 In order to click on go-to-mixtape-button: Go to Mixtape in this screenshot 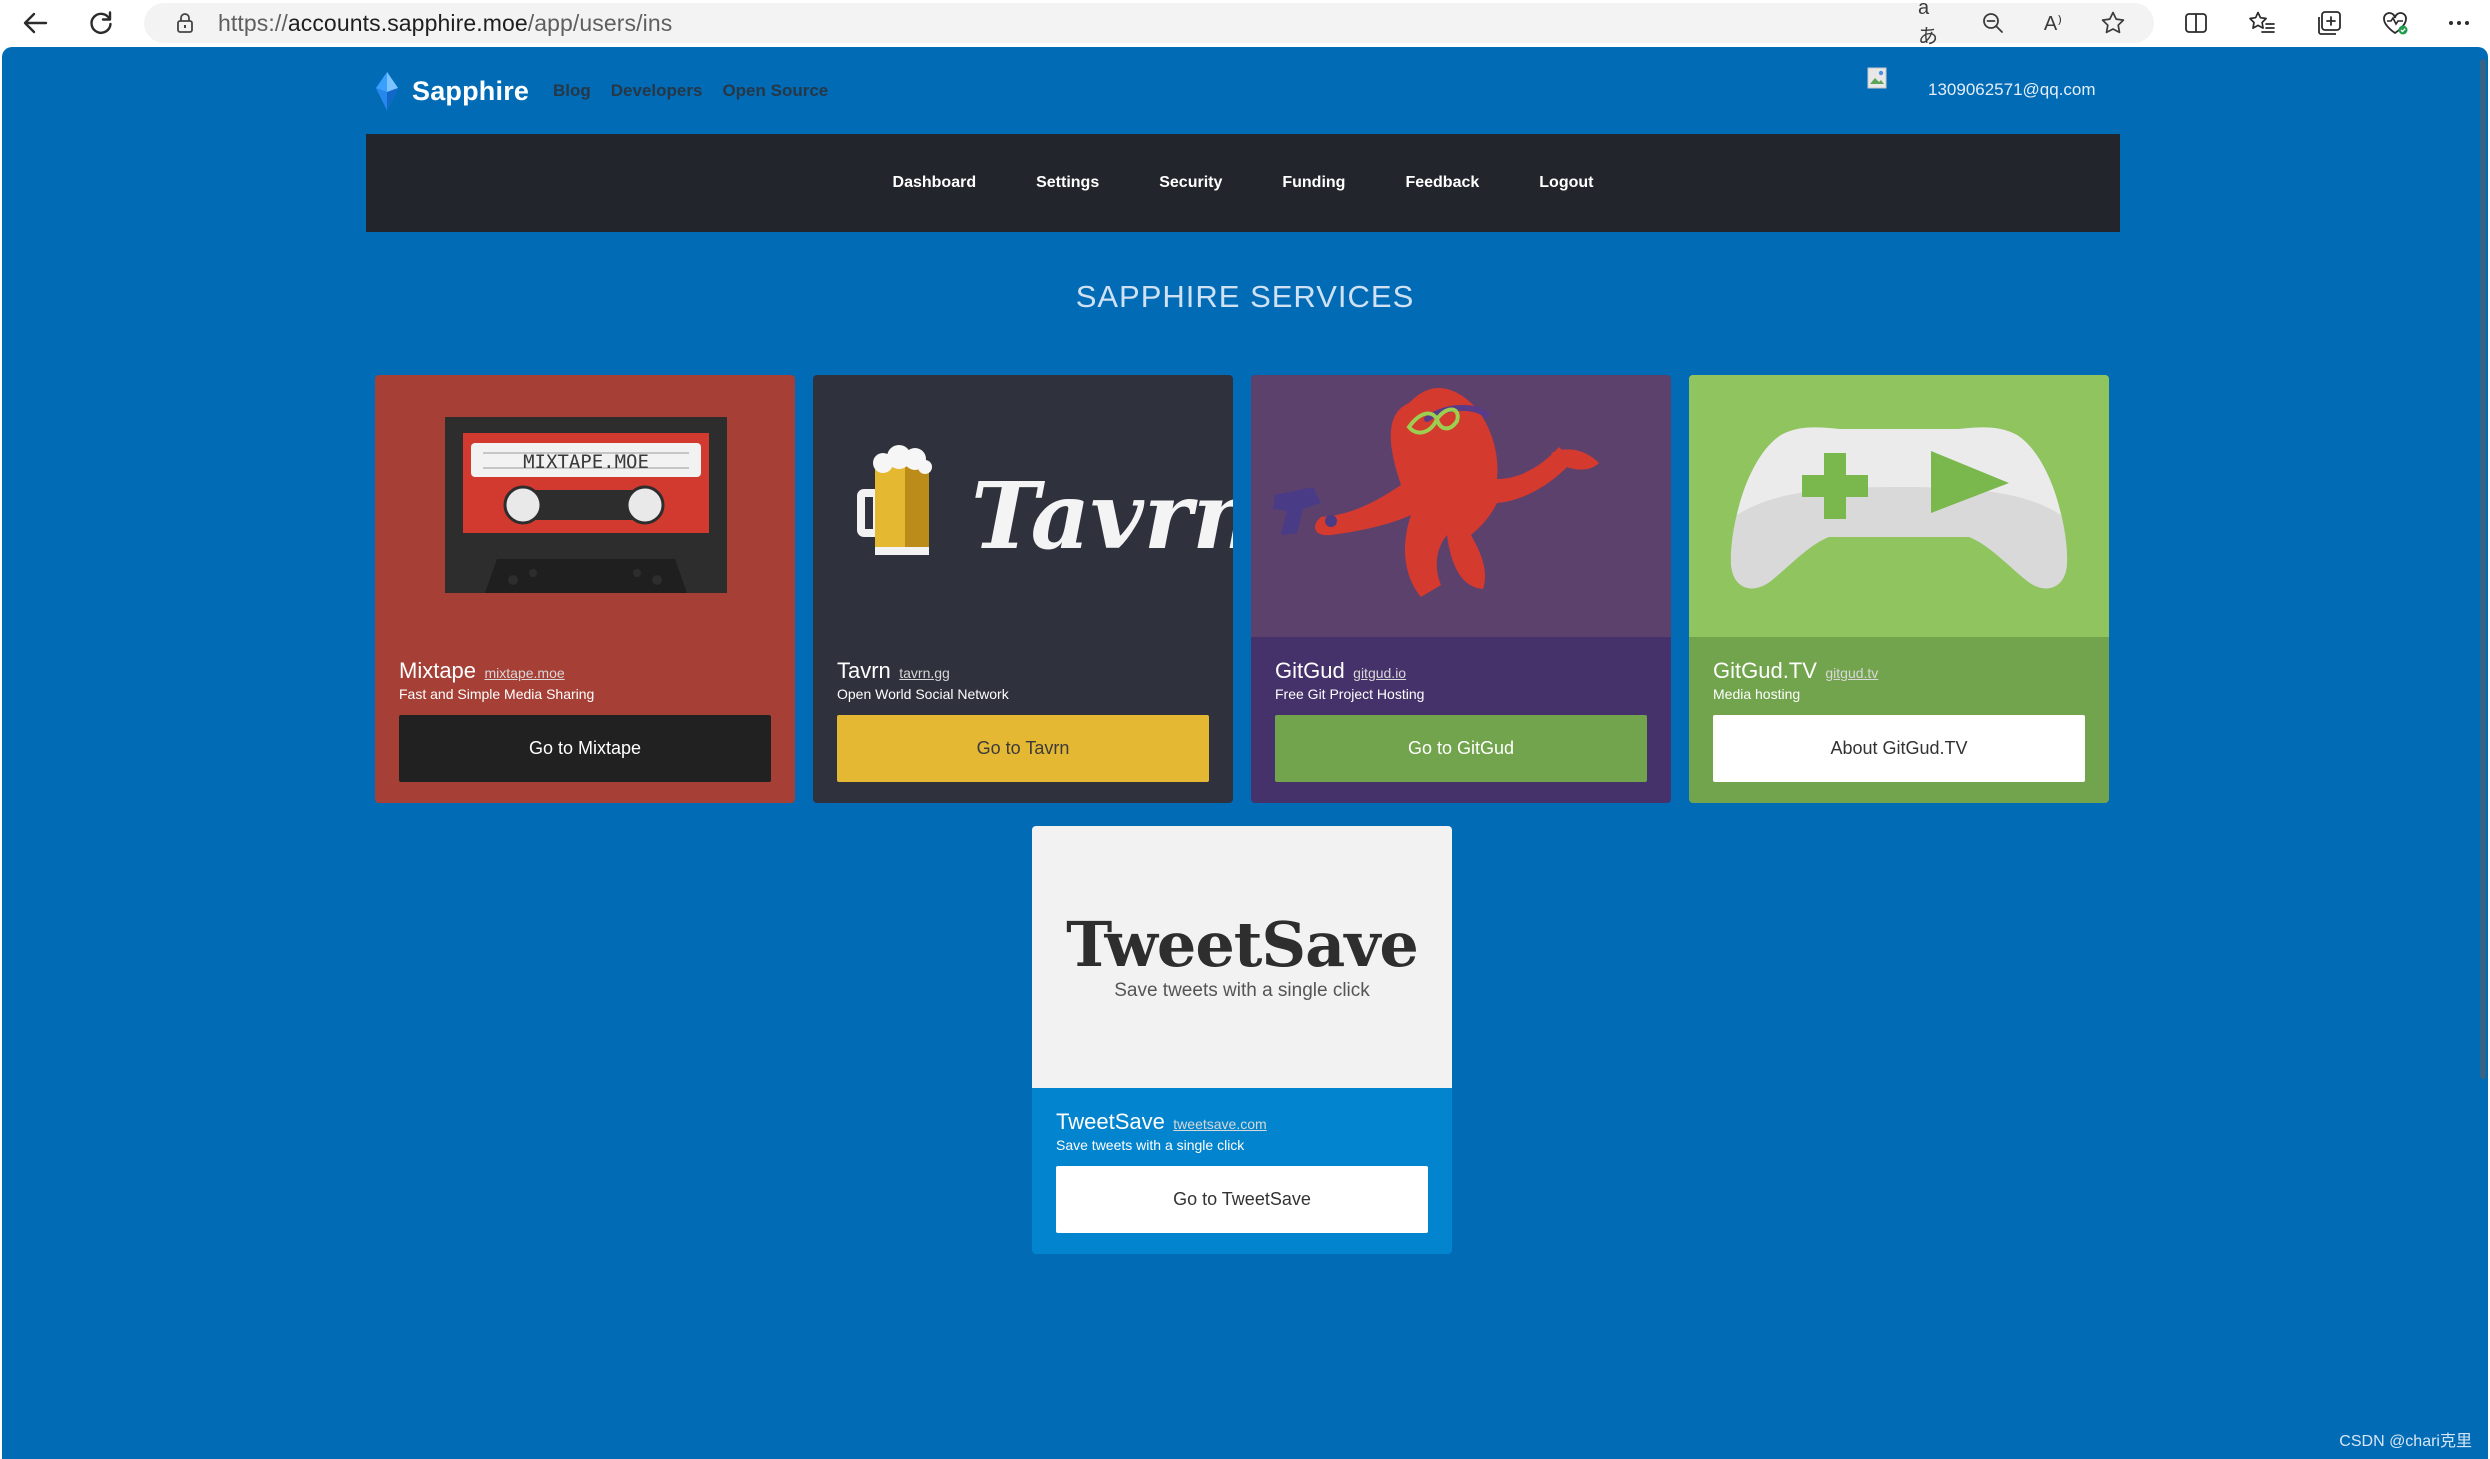, I will do `click(585, 748)`.